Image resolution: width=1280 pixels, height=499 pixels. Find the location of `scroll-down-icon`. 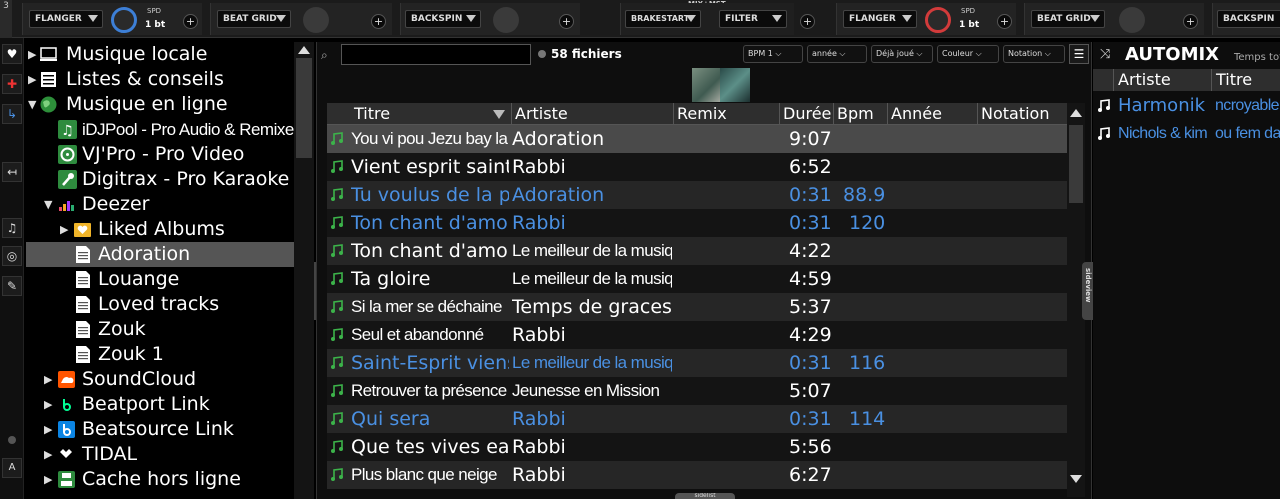

scroll-down-icon is located at coordinates (1076, 479).